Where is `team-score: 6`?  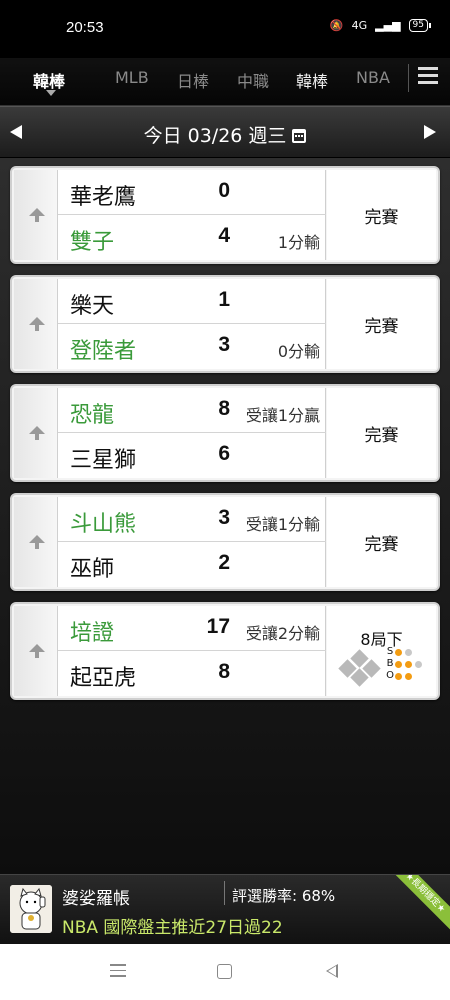
team-score: 6 is located at coordinates (224, 453).